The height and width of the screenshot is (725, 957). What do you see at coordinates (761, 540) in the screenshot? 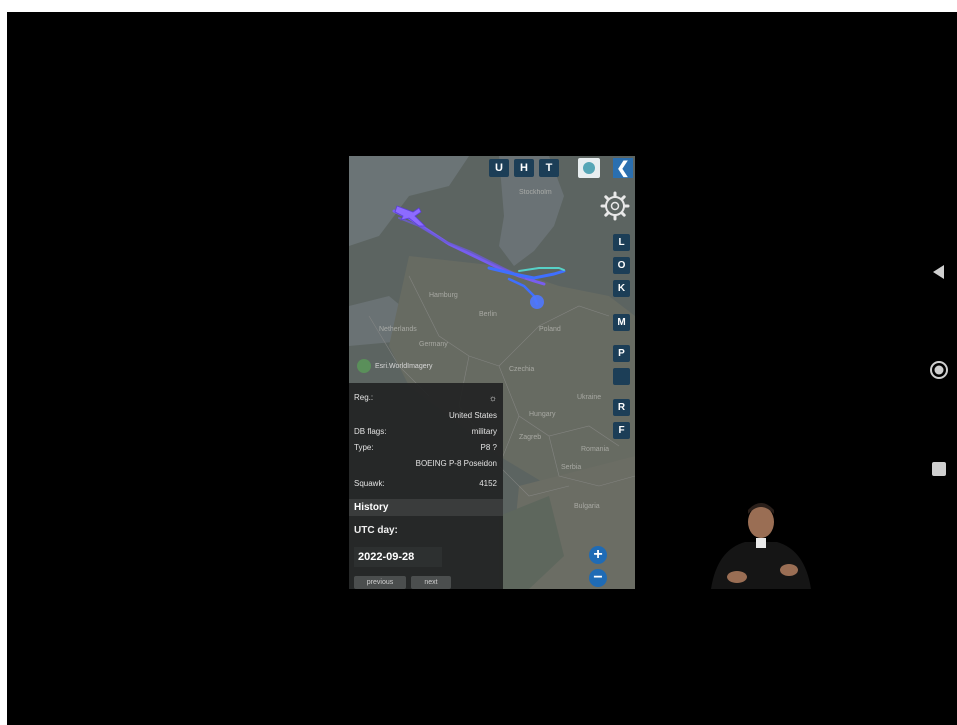
I see `presenter-video` at bounding box center [761, 540].